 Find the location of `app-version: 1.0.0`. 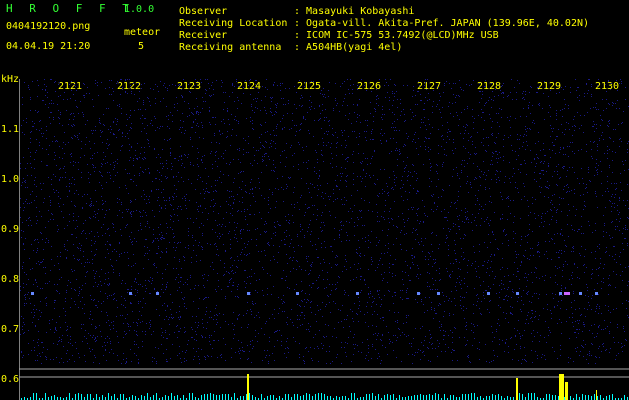

app-version: 1.0.0 is located at coordinates (139, 9).